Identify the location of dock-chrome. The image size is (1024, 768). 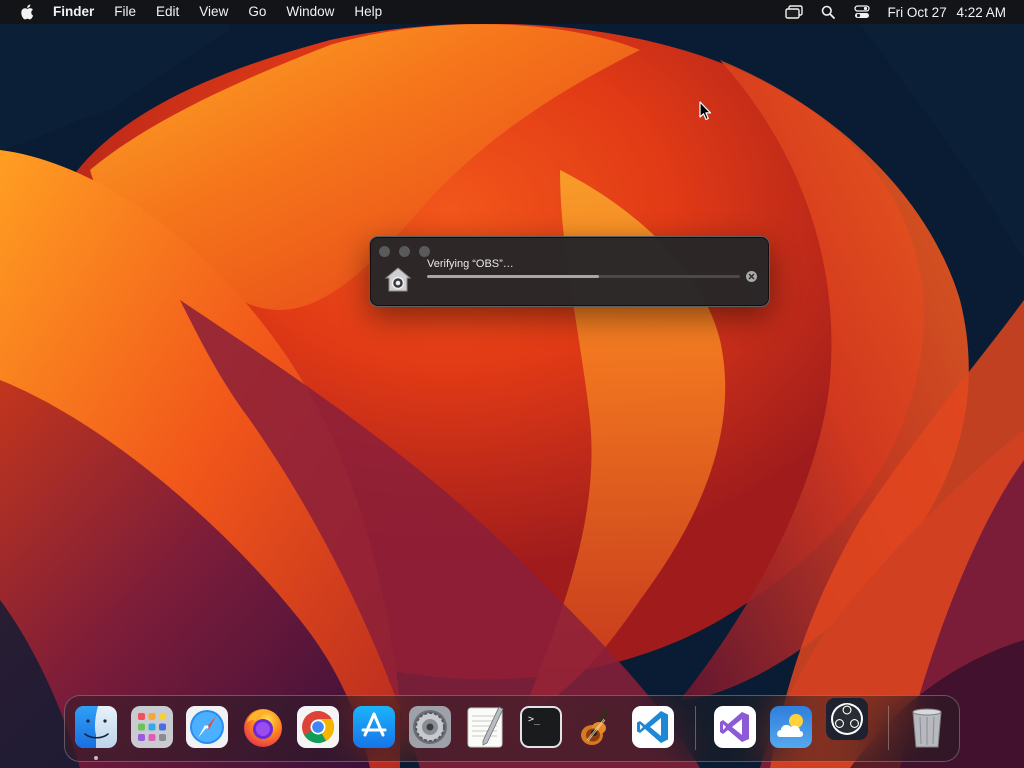
(318, 727).